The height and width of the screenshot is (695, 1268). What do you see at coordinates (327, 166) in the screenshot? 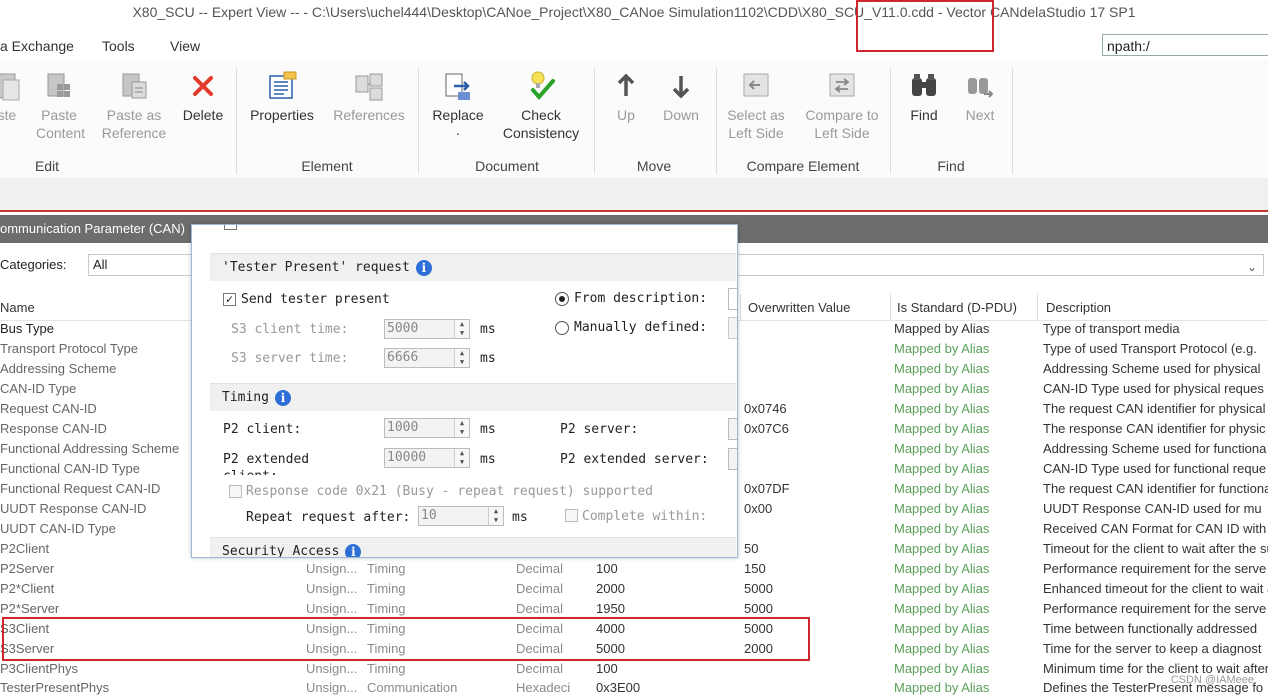
I see `group-element-label: Element` at bounding box center [327, 166].